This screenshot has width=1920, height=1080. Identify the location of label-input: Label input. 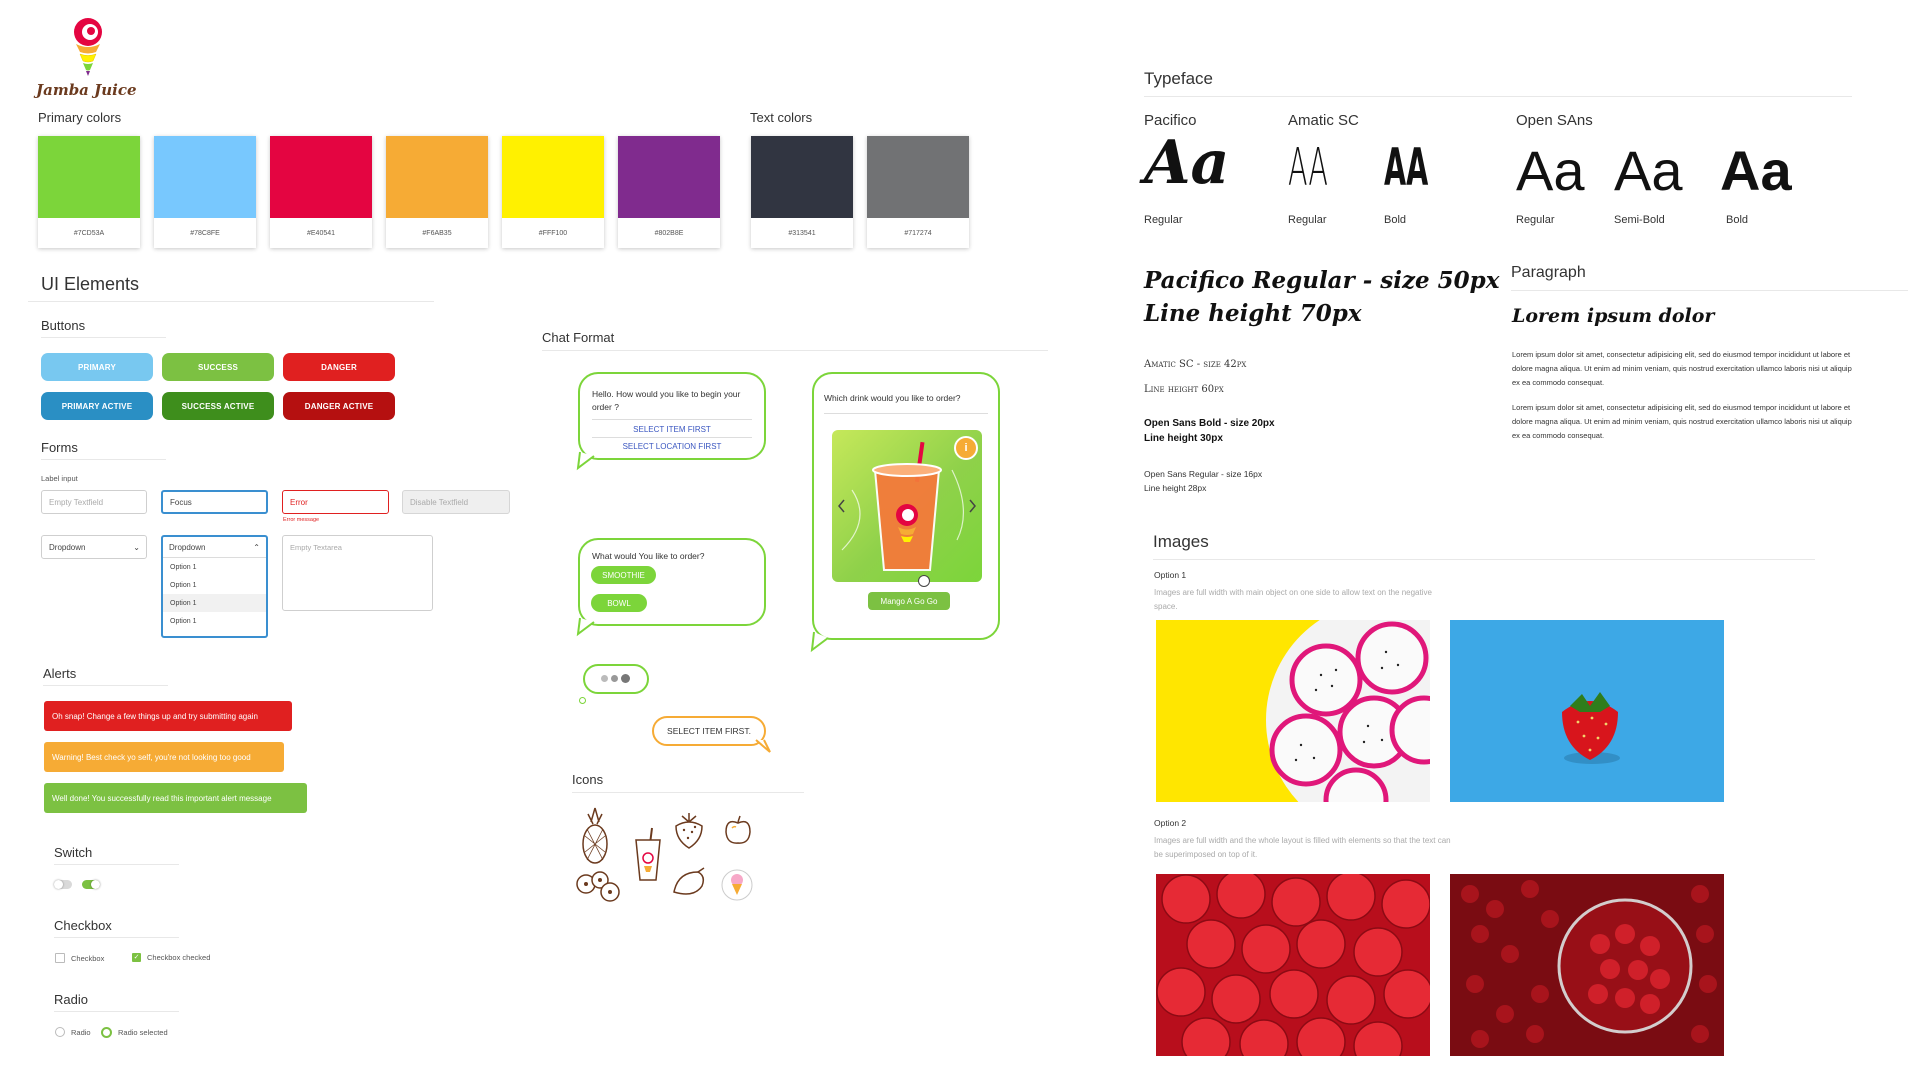
(59, 478).